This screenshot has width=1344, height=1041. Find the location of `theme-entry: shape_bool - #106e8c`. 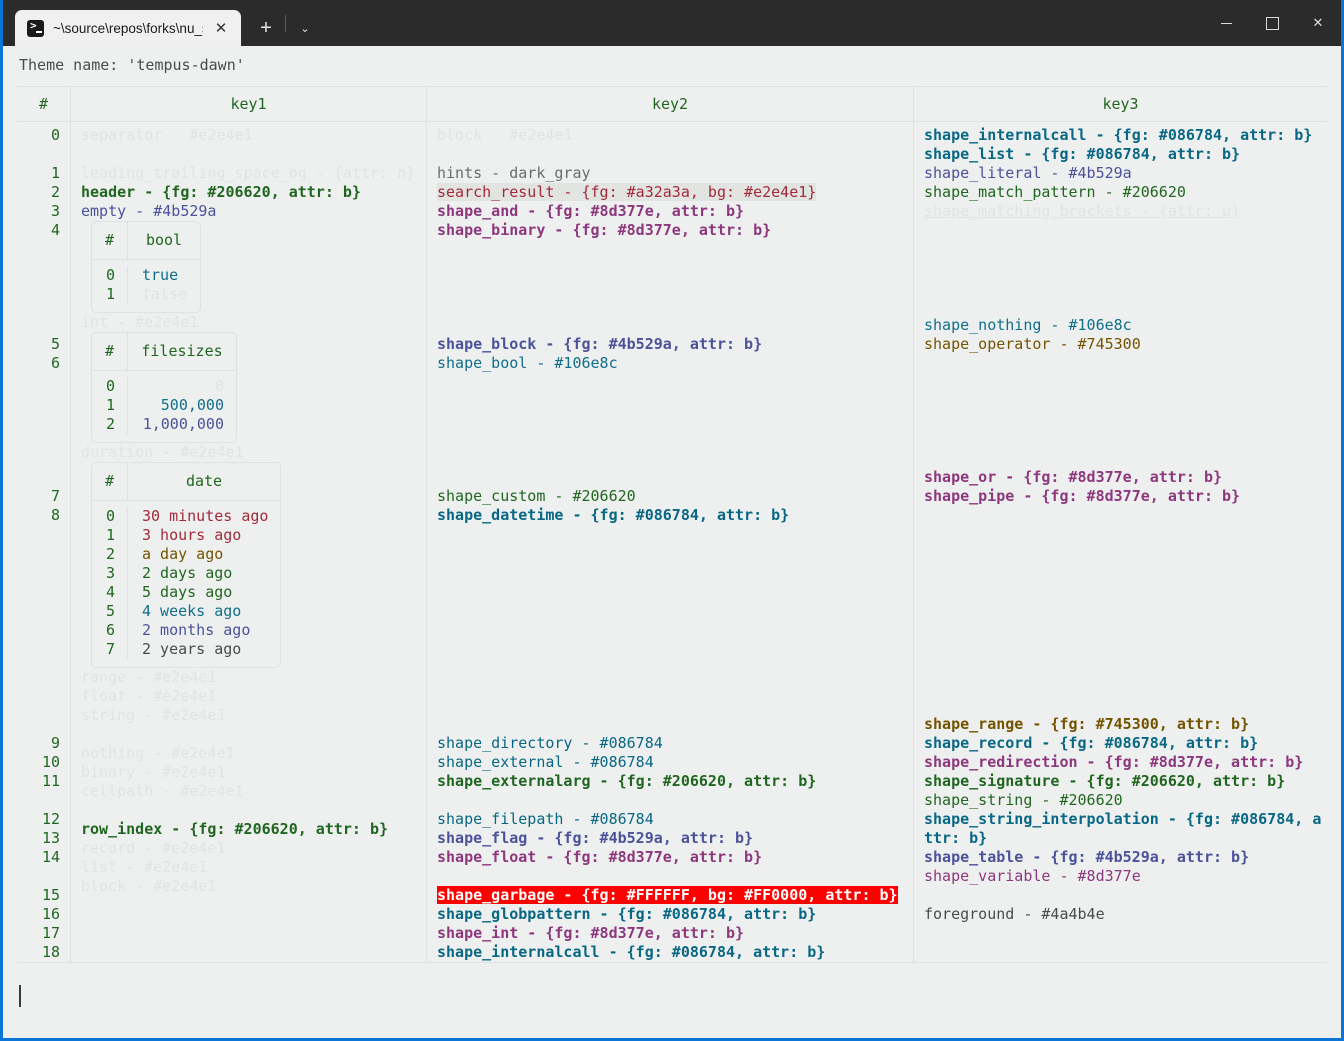

theme-entry: shape_bool - #106e8c is located at coordinates (527, 363).